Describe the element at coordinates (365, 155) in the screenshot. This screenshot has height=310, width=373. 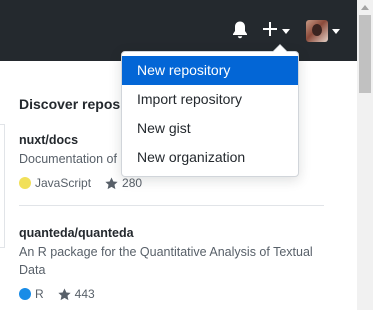
I see `scrollbar` at that location.